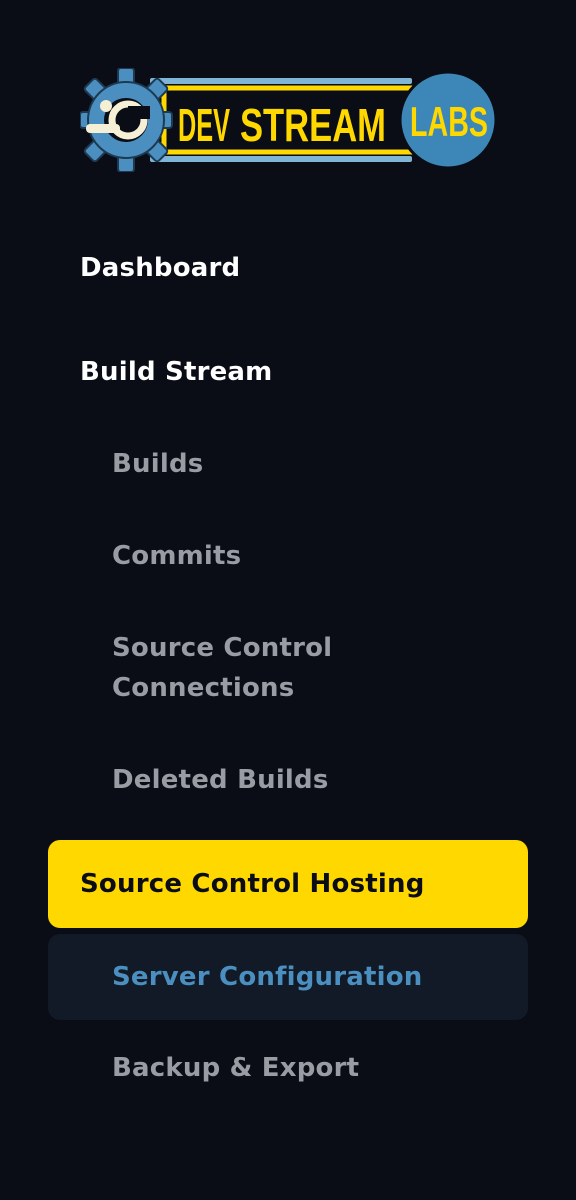  I want to click on brand-logo-graphic: DEV STREAM LABS, so click(289, 120).